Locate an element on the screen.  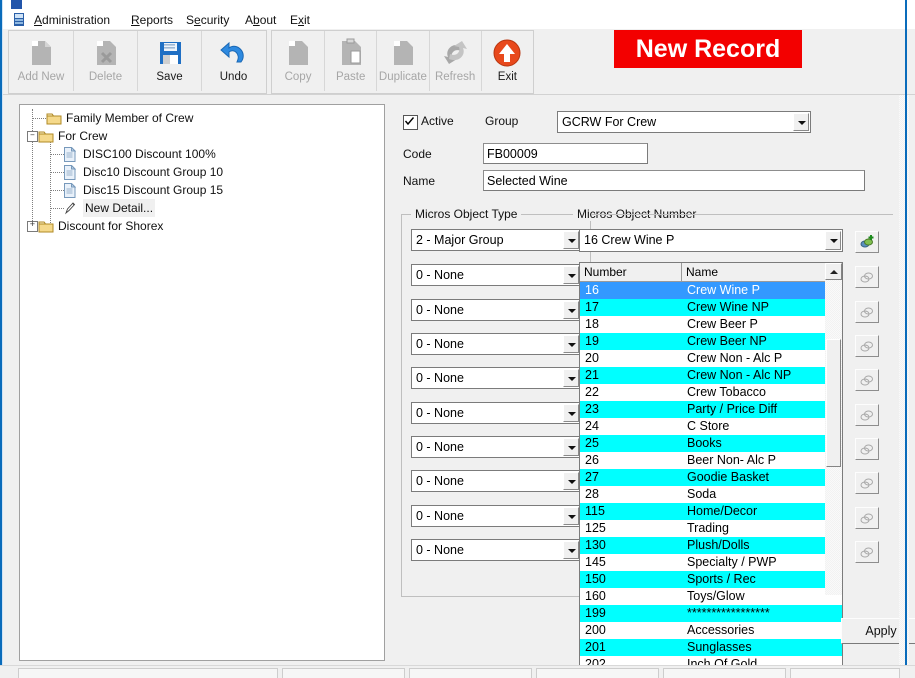
code-input: FB00009 is located at coordinates (565, 153).